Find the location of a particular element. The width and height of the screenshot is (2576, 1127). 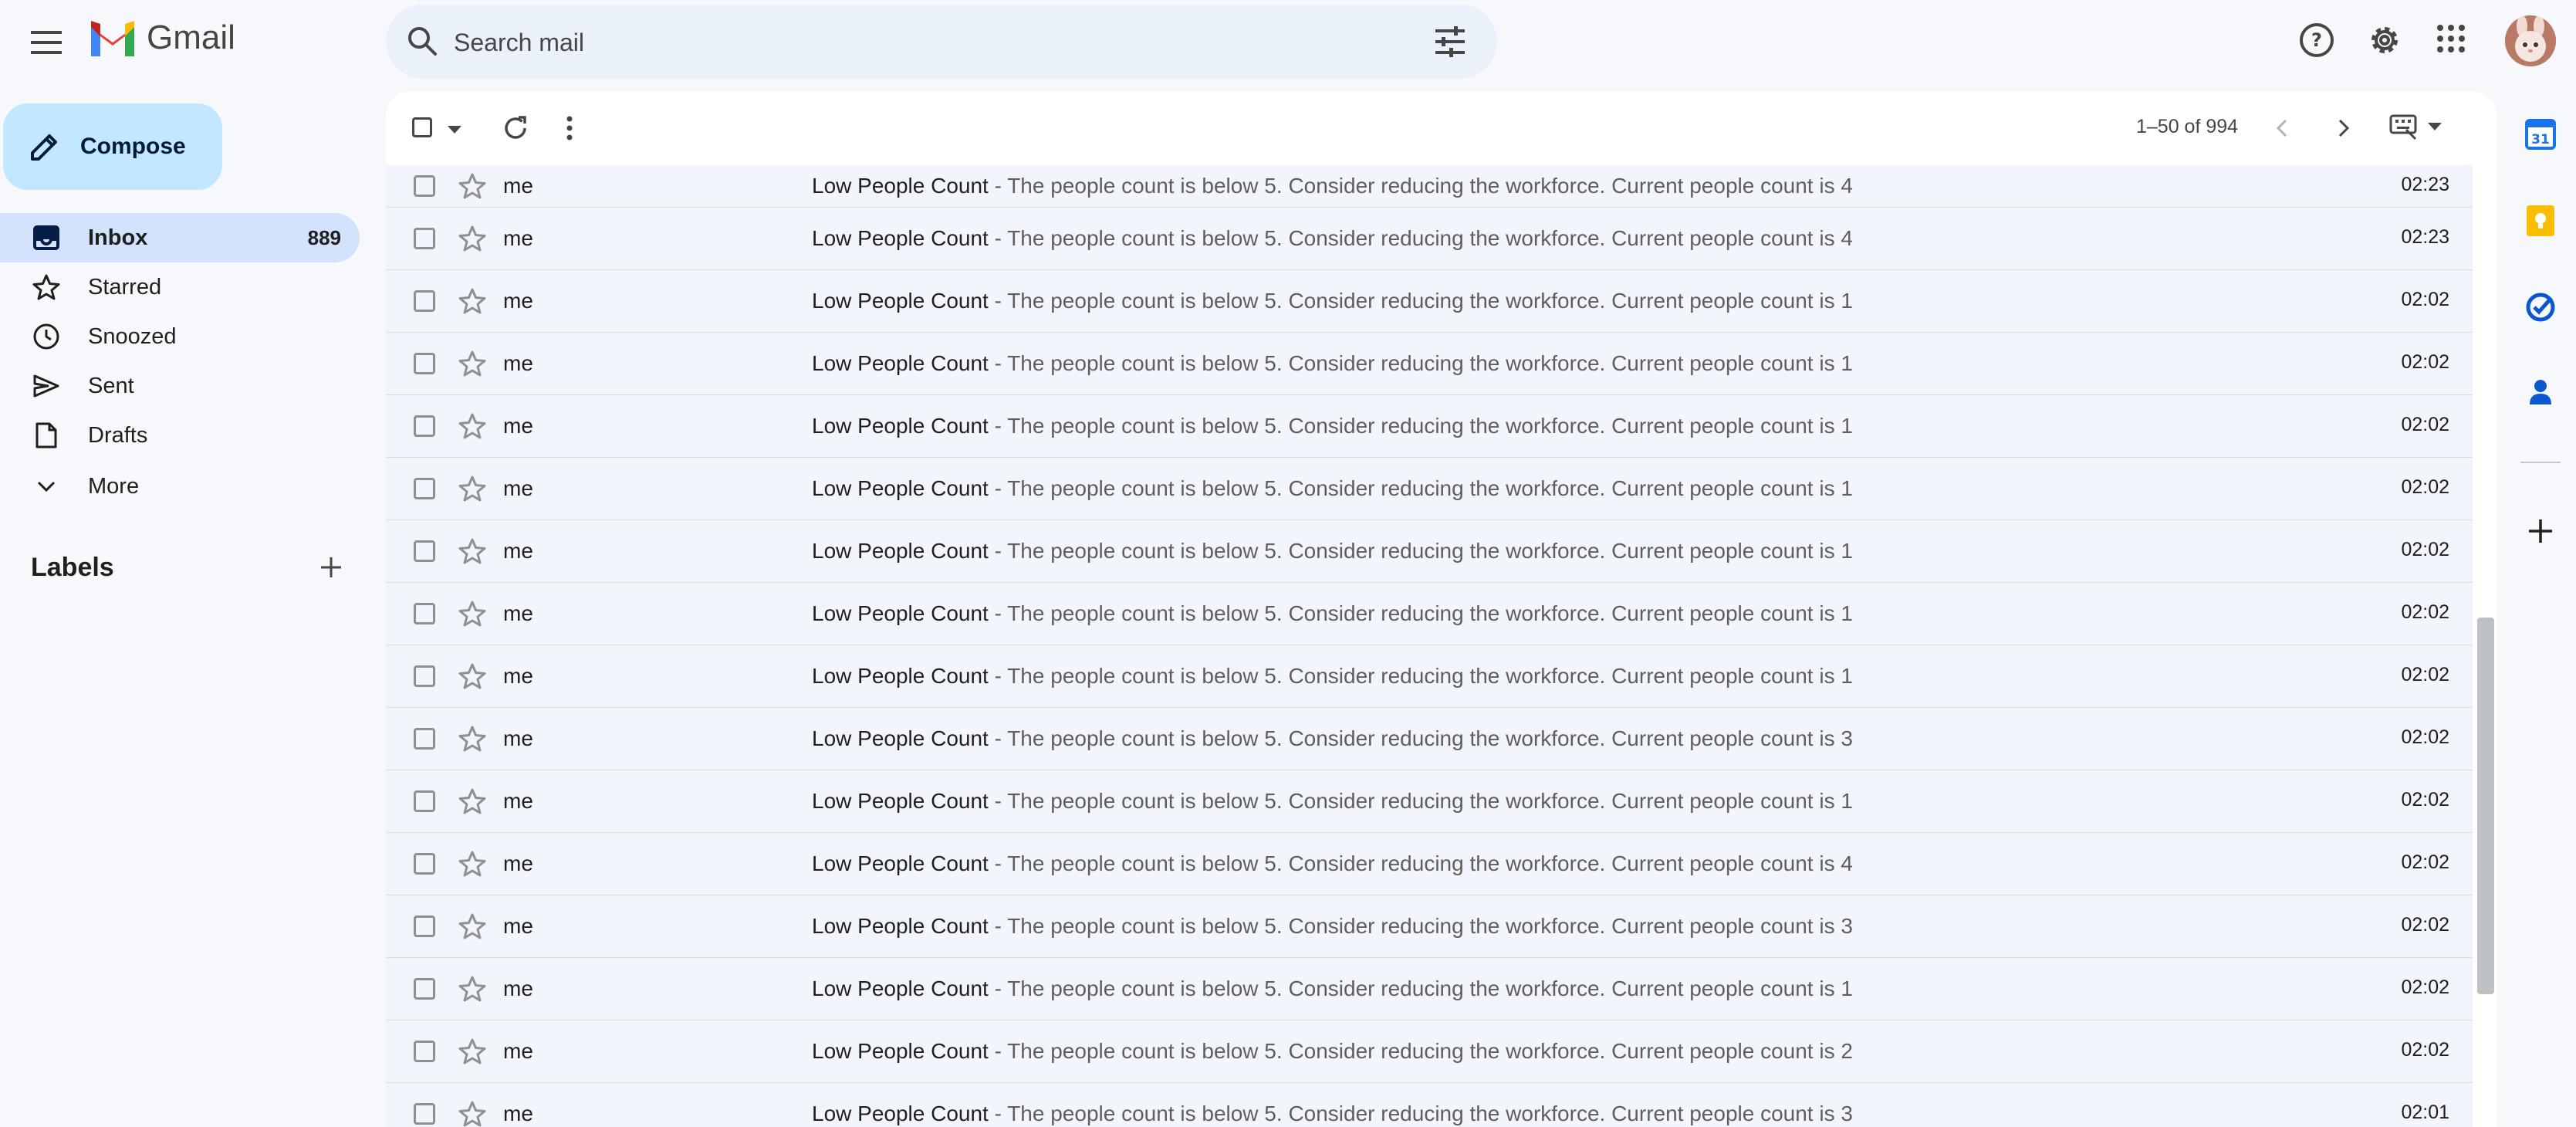

nav-item-starred: Starred is located at coordinates (180, 287).